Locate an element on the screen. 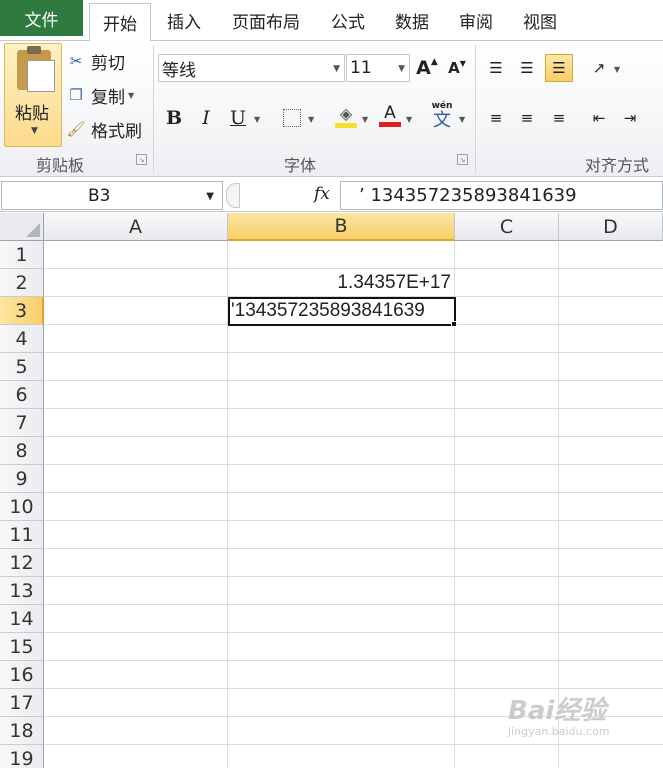 The image size is (663, 768). decrease-indent-button: ⇤ is located at coordinates (599, 118).